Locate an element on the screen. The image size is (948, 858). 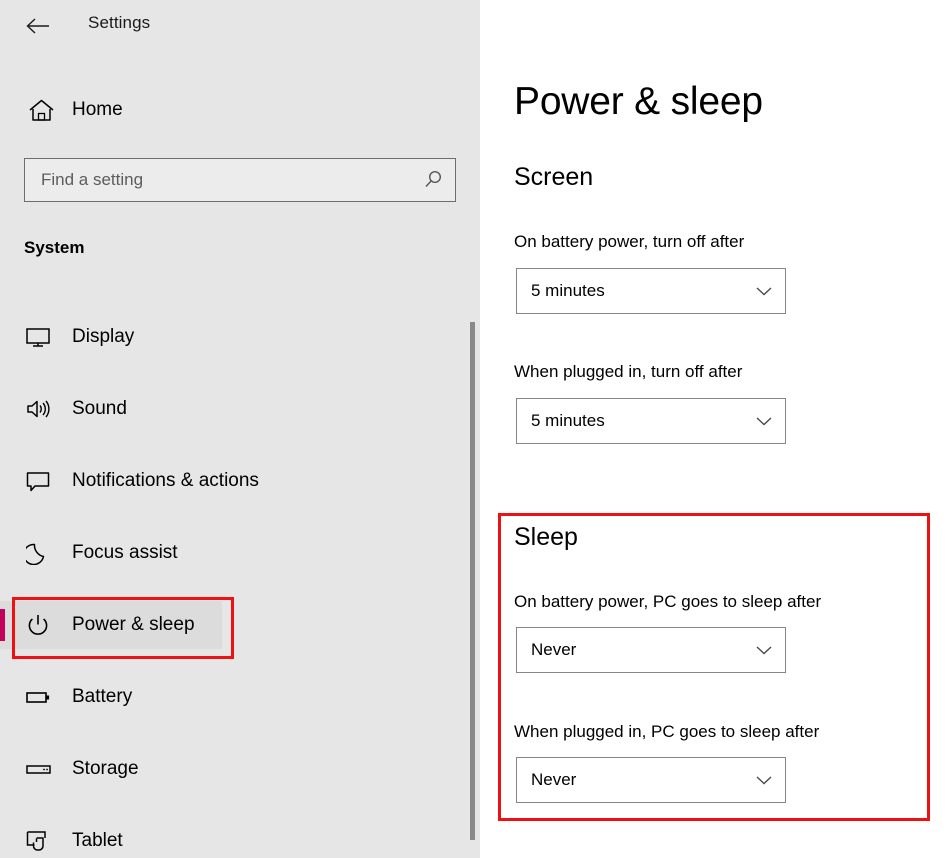
sidebar-item-label-focus-assist: Focus assist is located at coordinates (125, 552).